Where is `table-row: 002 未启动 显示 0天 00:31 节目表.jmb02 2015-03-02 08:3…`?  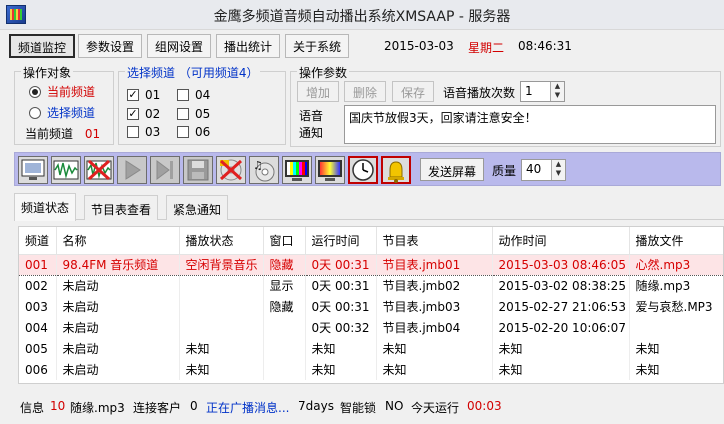 table-row: 002 未启动 显示 0天 00:31 节目表.jmb02 2015-03-02 08:3… is located at coordinates (371, 285).